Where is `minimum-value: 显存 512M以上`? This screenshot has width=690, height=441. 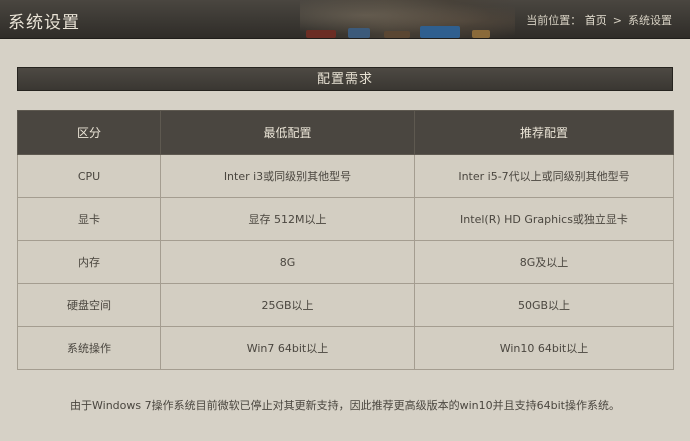 minimum-value: 显存 512M以上 is located at coordinates (287, 219).